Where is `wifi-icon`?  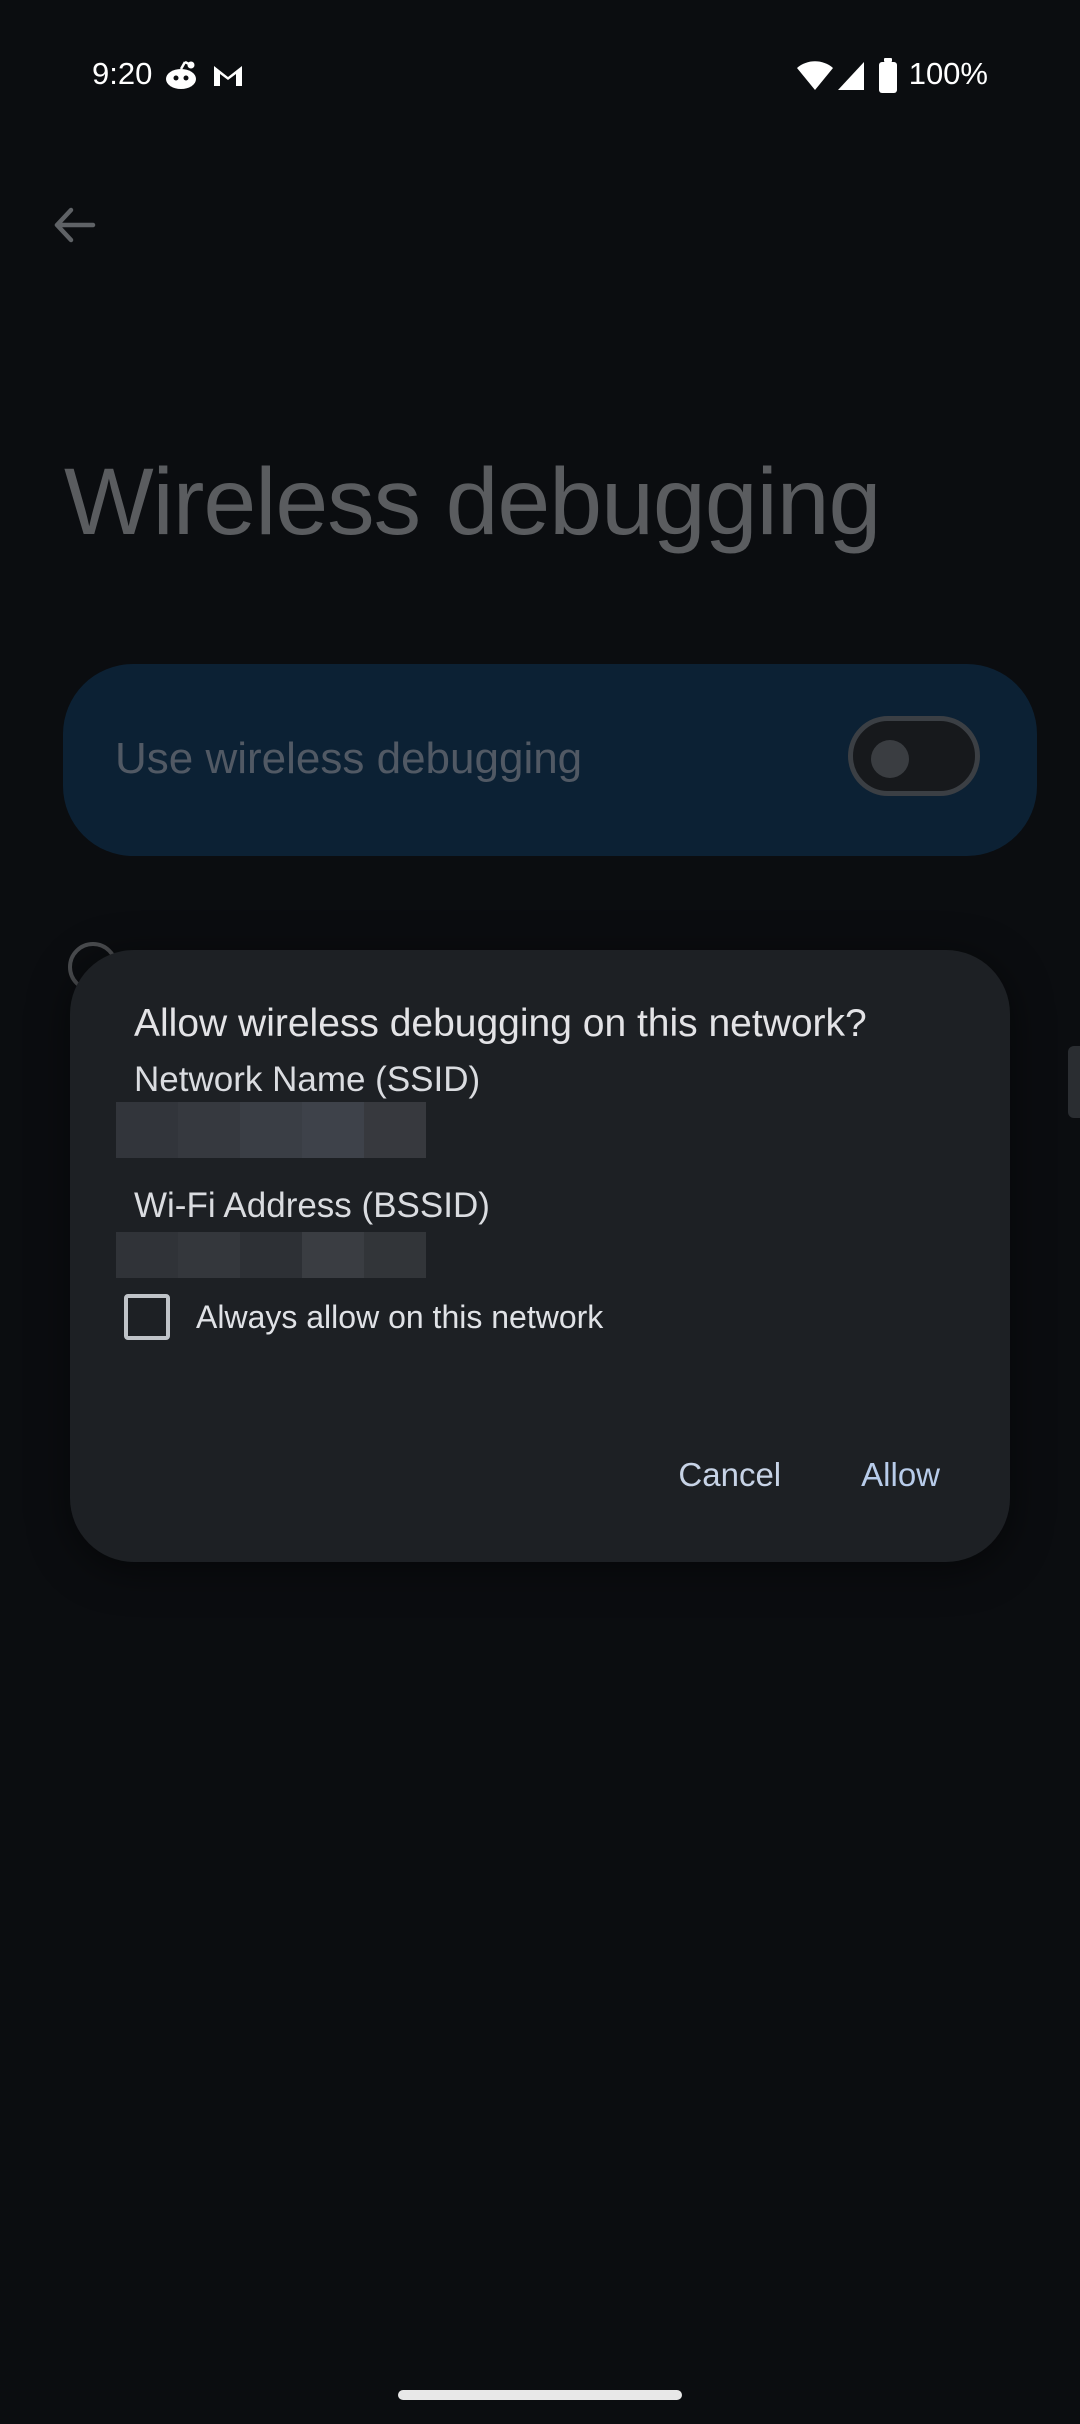 wifi-icon is located at coordinates (815, 78).